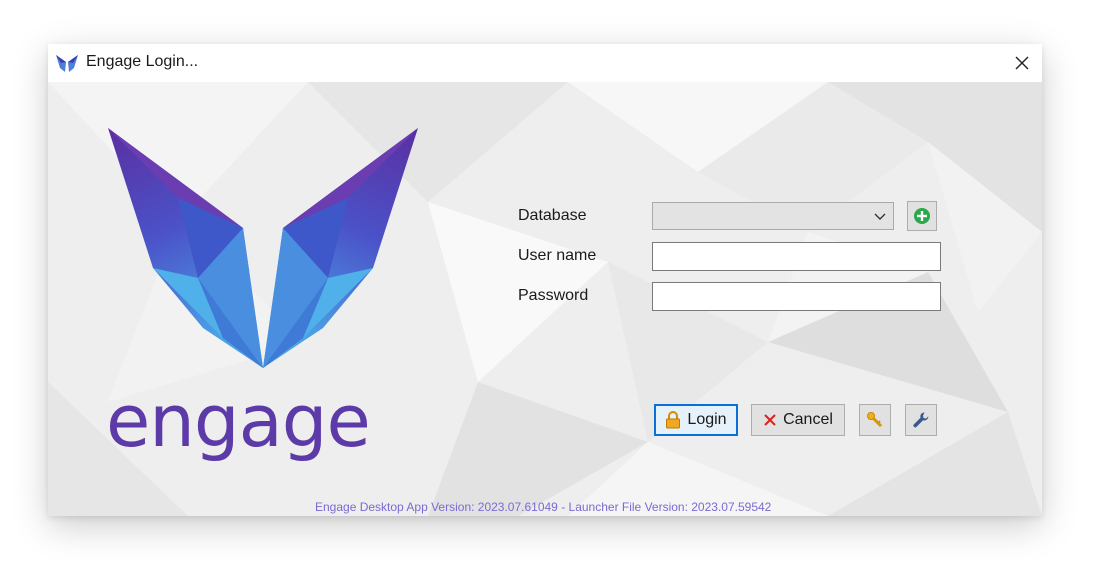 The image size is (1097, 564). I want to click on close-button, so click(1022, 63).